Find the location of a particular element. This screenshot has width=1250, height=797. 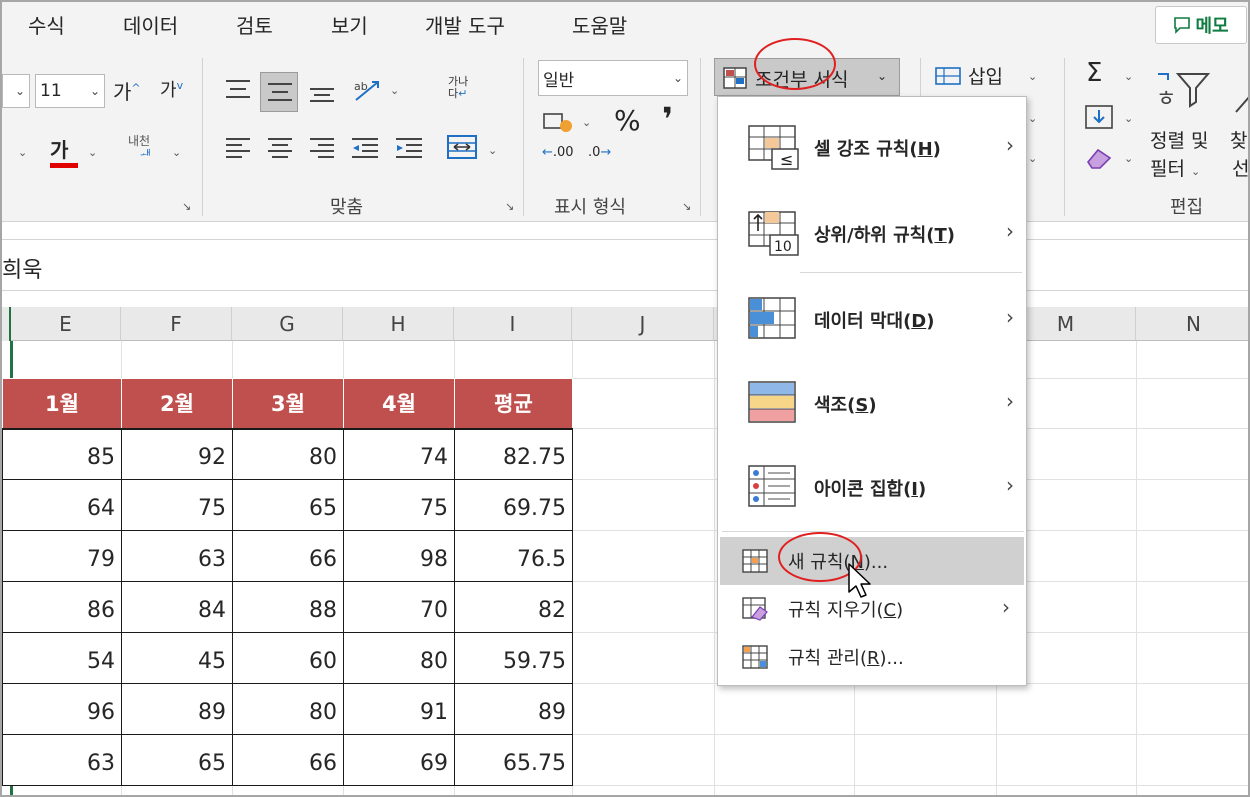

table-cell: 45 is located at coordinates (177, 658).